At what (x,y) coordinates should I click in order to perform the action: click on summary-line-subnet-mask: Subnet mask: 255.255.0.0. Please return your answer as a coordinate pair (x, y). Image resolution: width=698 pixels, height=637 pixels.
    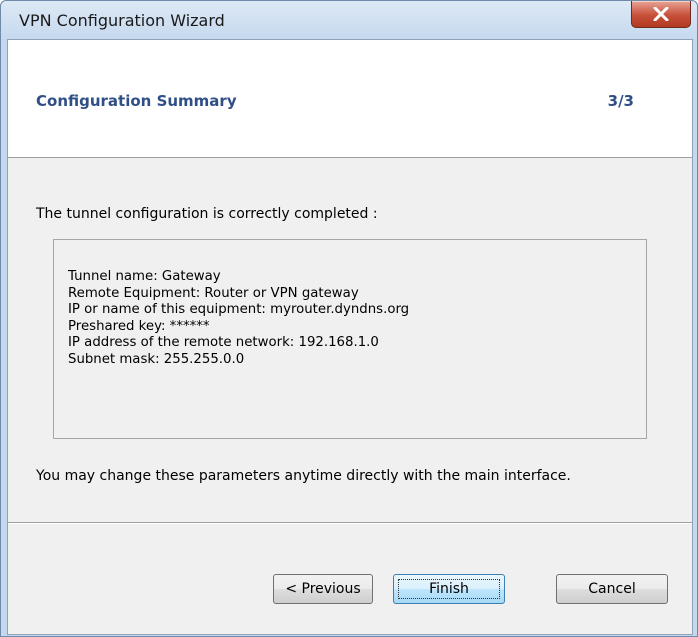
    Looking at the image, I should click on (156, 359).